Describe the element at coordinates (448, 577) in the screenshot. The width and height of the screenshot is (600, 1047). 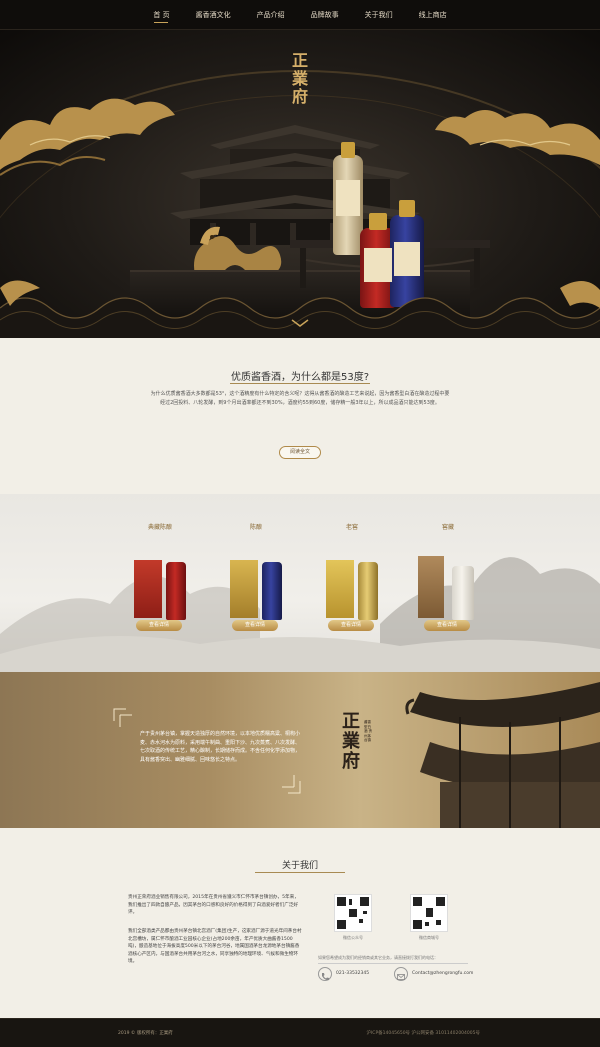
I see `product-card: 窖藏 查看详情` at that location.